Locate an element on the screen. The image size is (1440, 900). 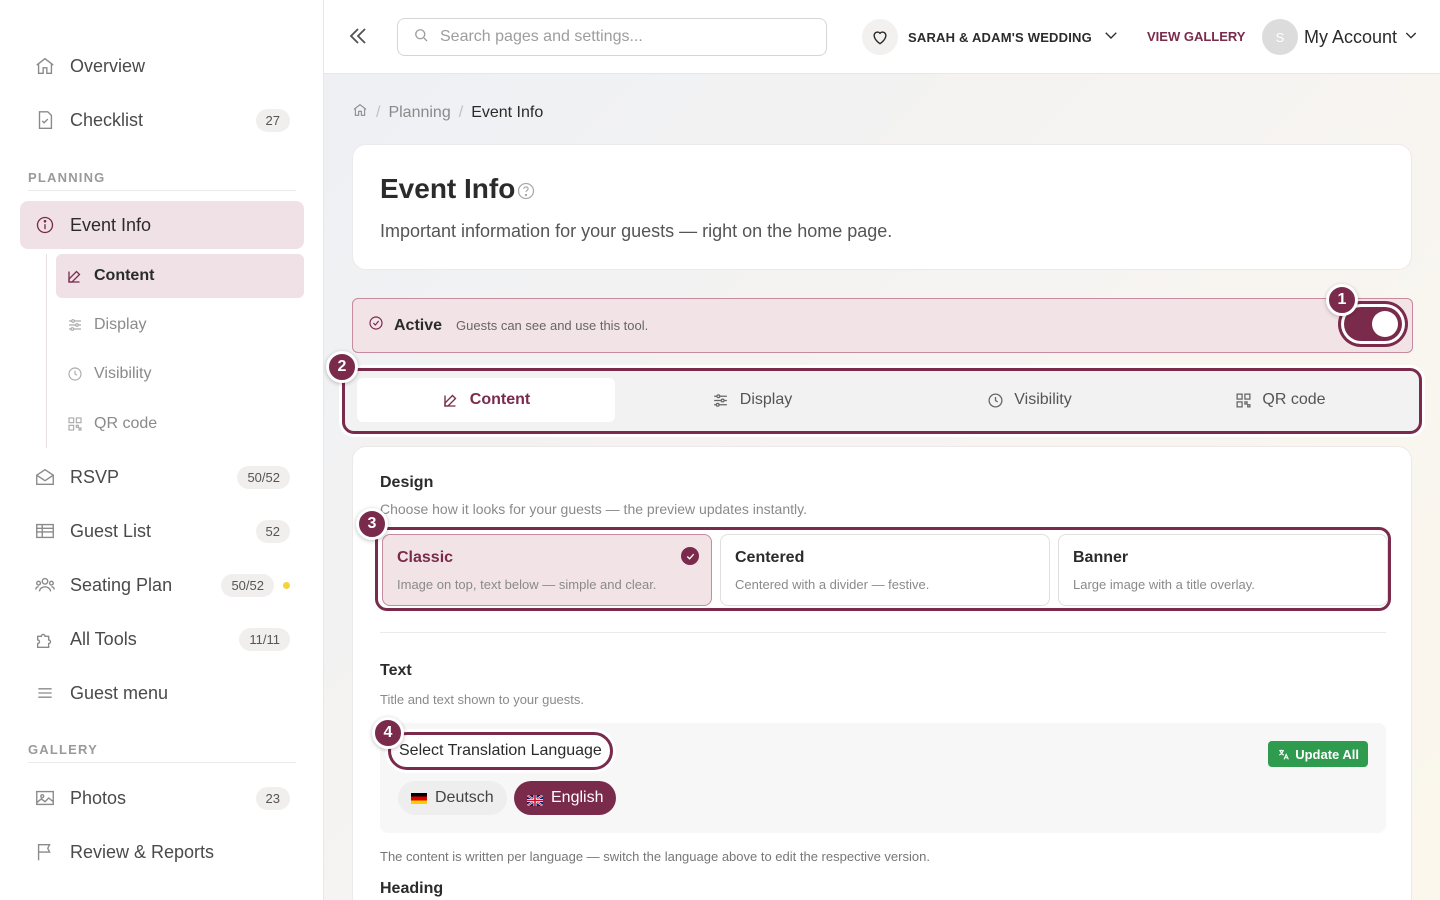
language-pill-english: English is located at coordinates (565, 798).